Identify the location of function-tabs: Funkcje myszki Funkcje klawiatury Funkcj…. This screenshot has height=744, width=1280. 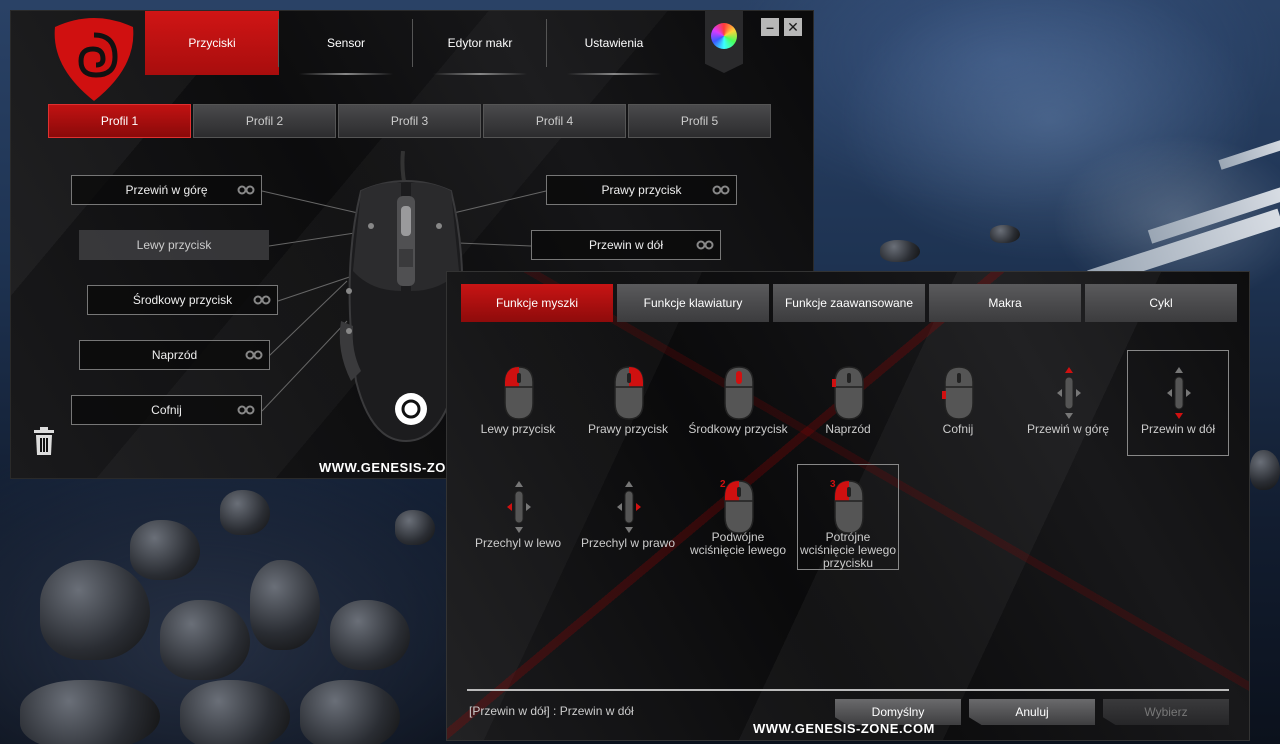
(849, 303).